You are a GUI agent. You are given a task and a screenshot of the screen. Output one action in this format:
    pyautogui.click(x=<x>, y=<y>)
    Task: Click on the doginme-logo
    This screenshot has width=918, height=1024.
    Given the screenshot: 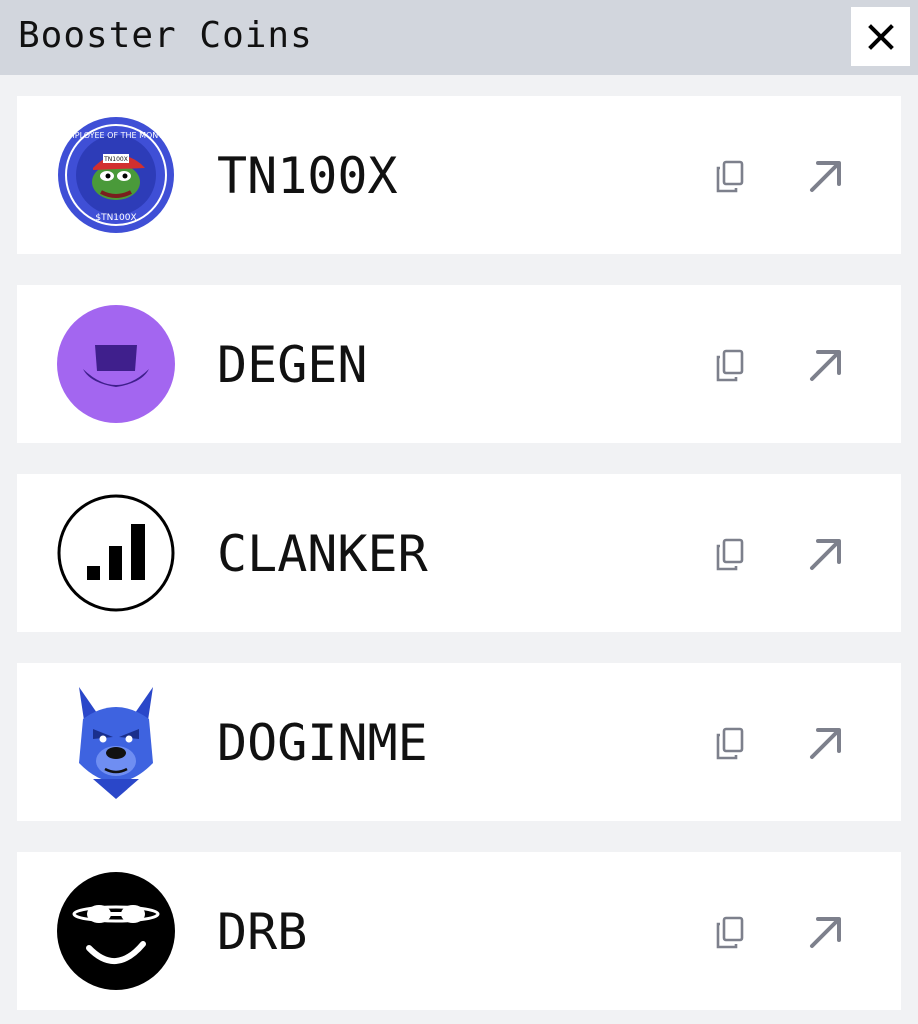 What is the action you would take?
    pyautogui.click(x=116, y=742)
    